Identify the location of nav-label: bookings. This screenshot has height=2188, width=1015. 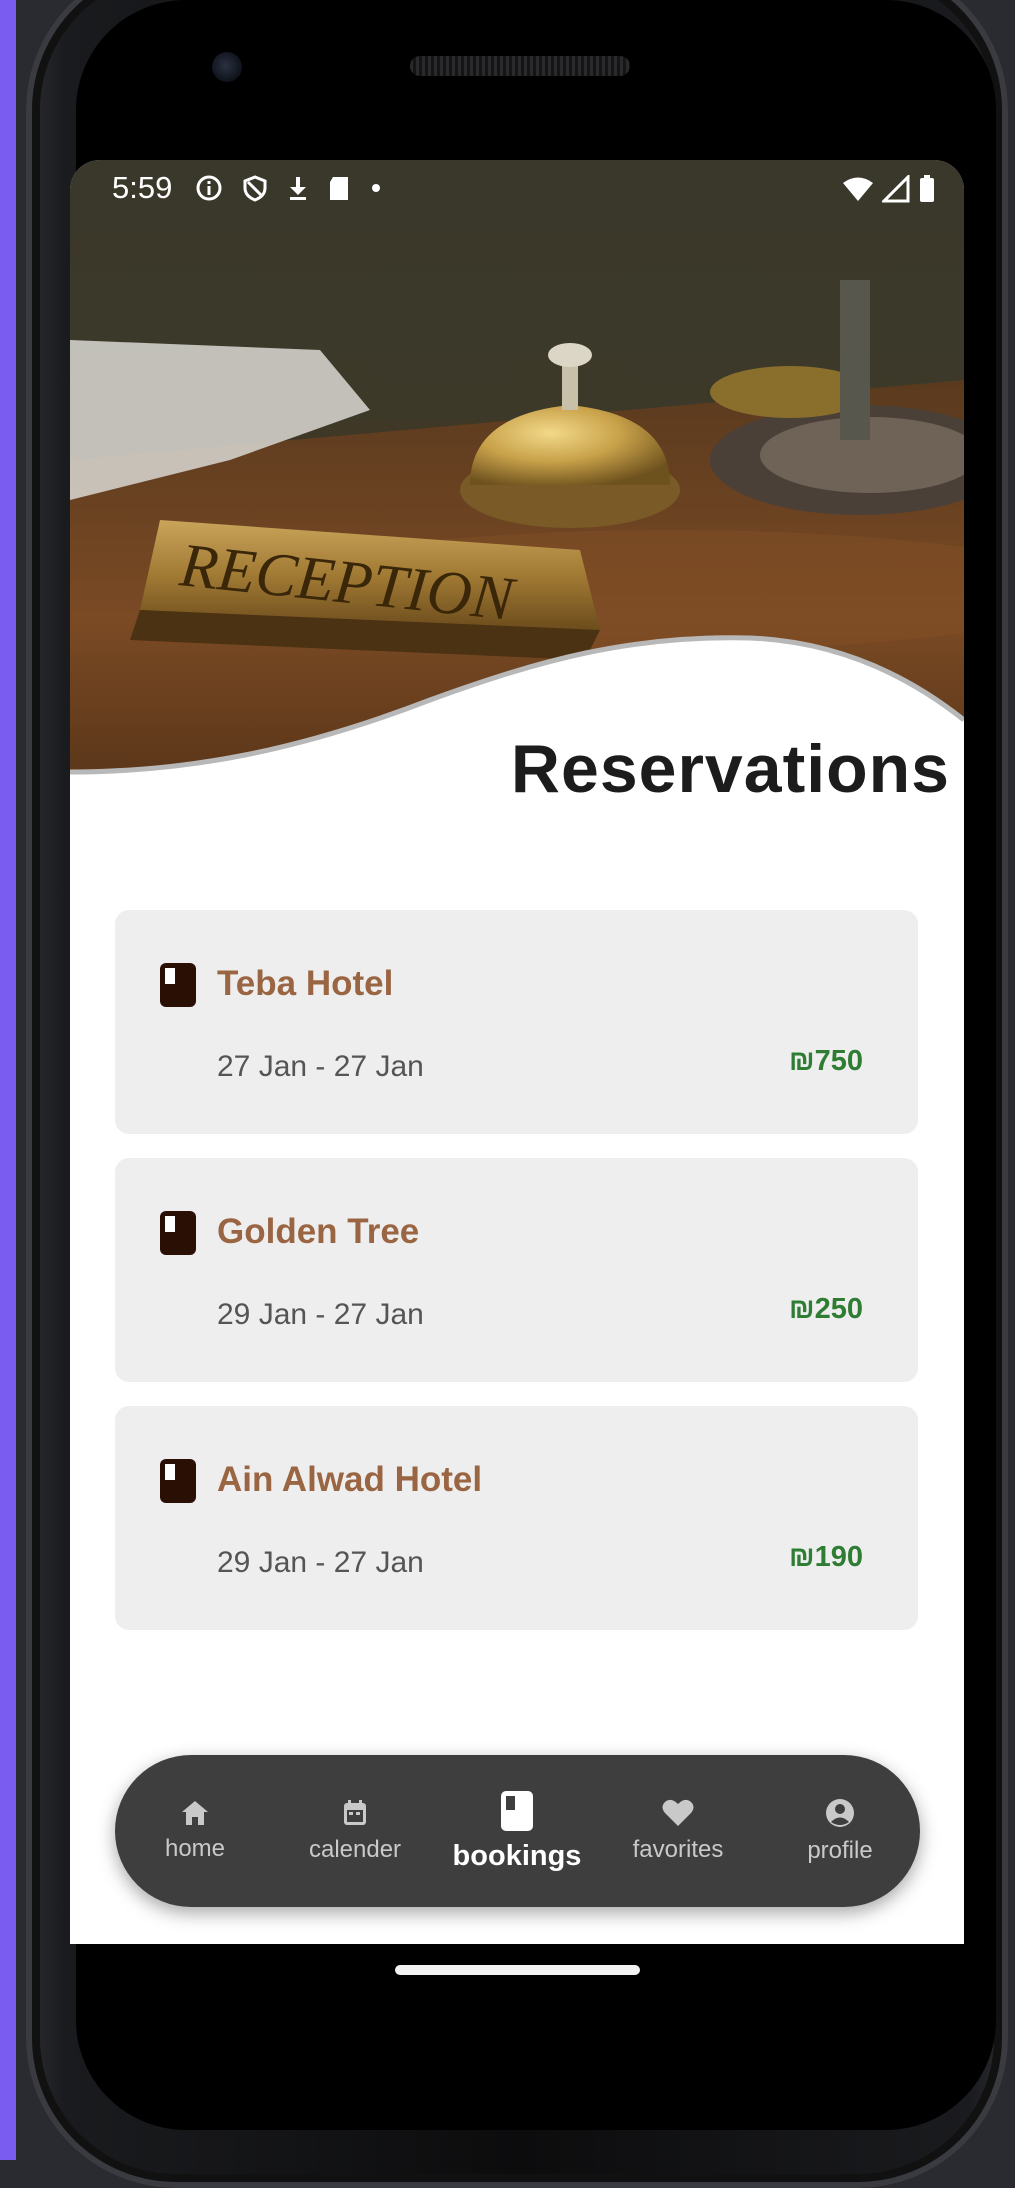
(517, 1855).